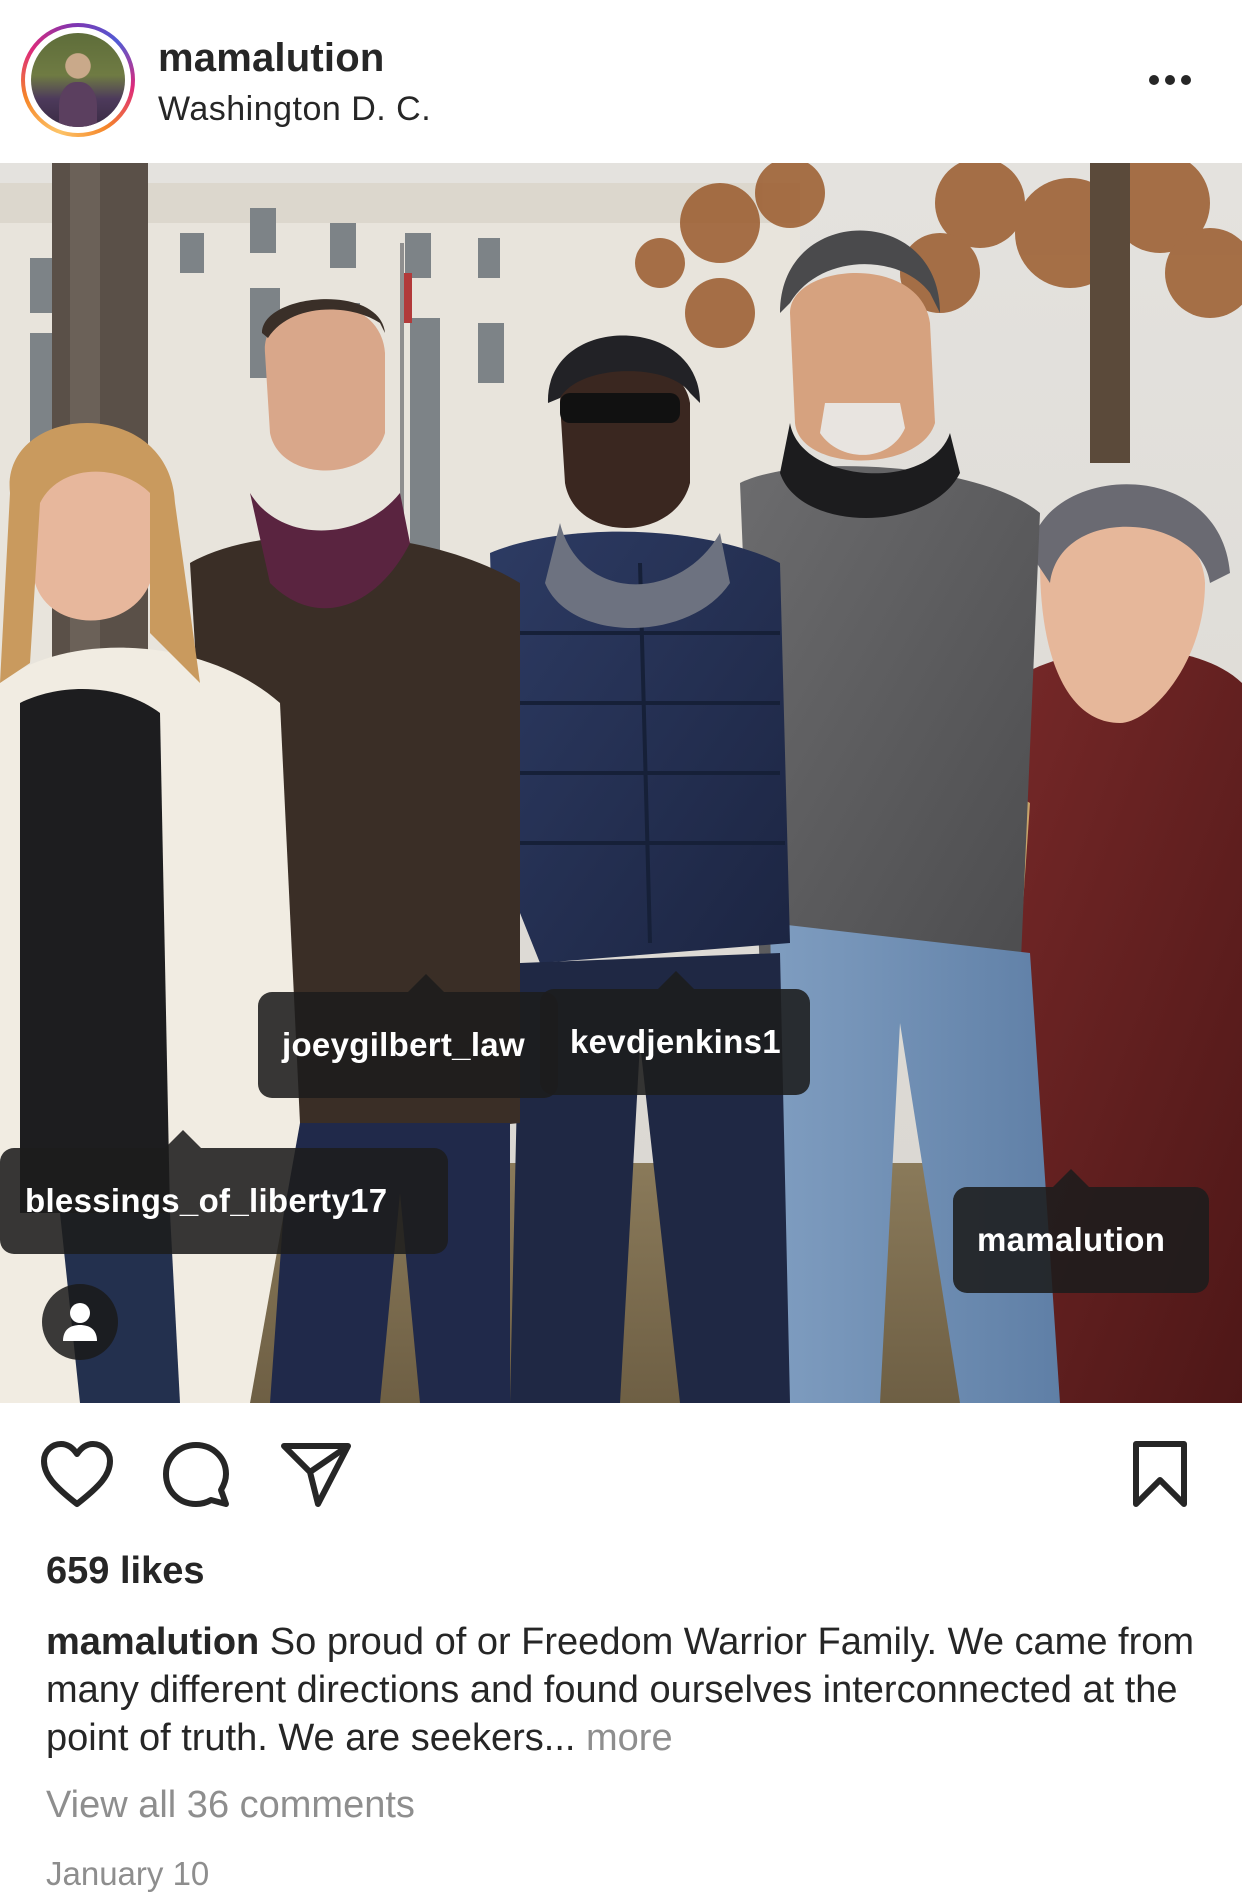 Image resolution: width=1242 pixels, height=1903 pixels. What do you see at coordinates (294, 109) in the screenshot?
I see `post-location: Washington D. C.` at bounding box center [294, 109].